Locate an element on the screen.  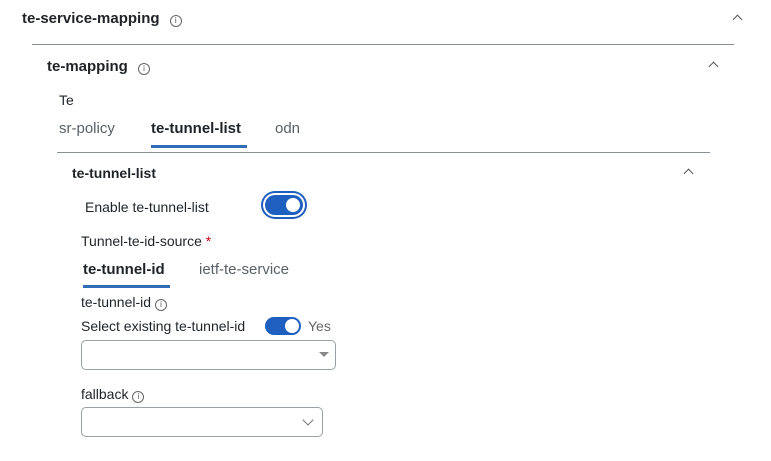
tab-sr-policy: sr-policy is located at coordinates (87, 128).